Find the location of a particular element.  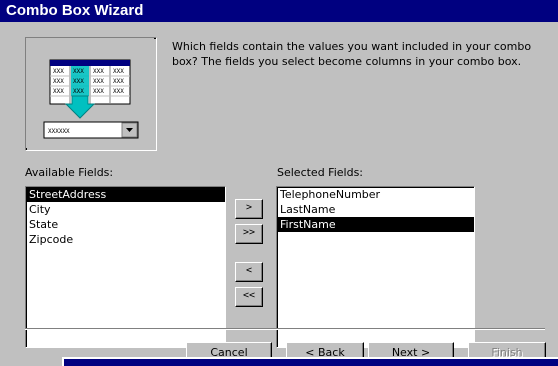

window-title: Combo Box Wizard is located at coordinates (75, 10).